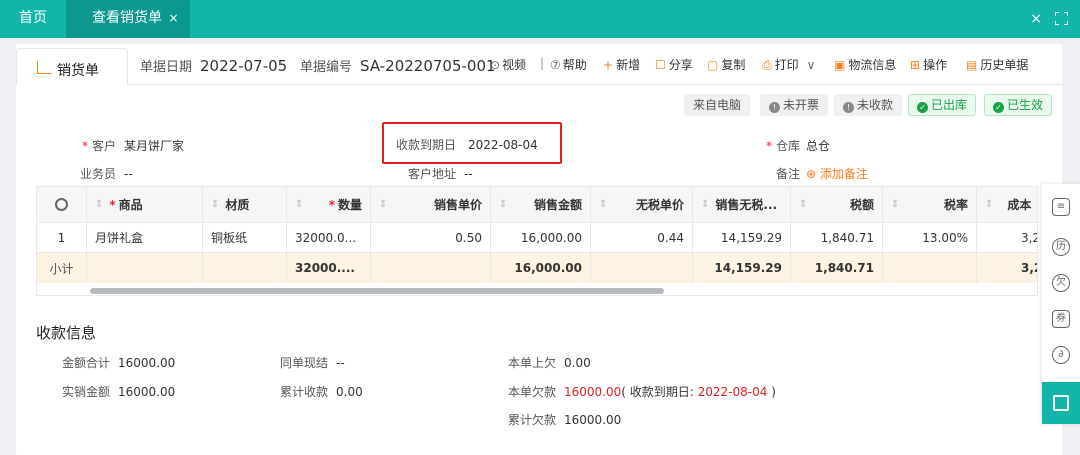 This screenshot has height=455, width=1080. I want to click on header-label: 数量, so click(349, 205).